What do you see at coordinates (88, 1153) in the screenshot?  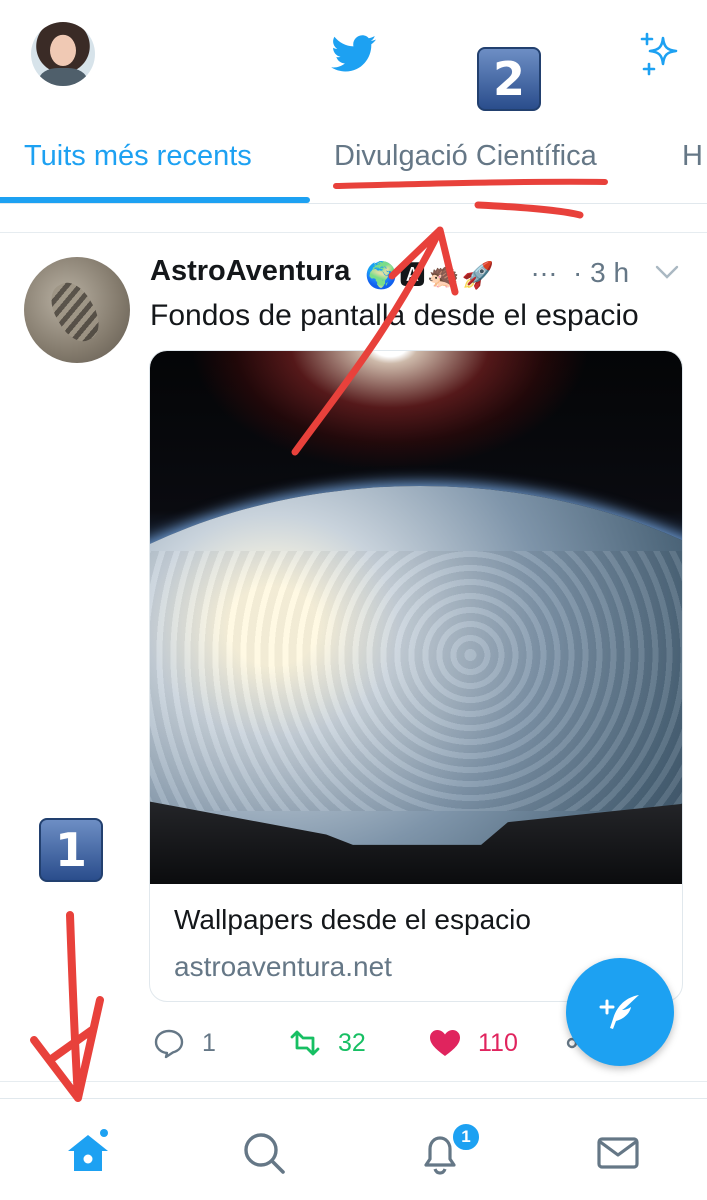 I see `home-icon` at bounding box center [88, 1153].